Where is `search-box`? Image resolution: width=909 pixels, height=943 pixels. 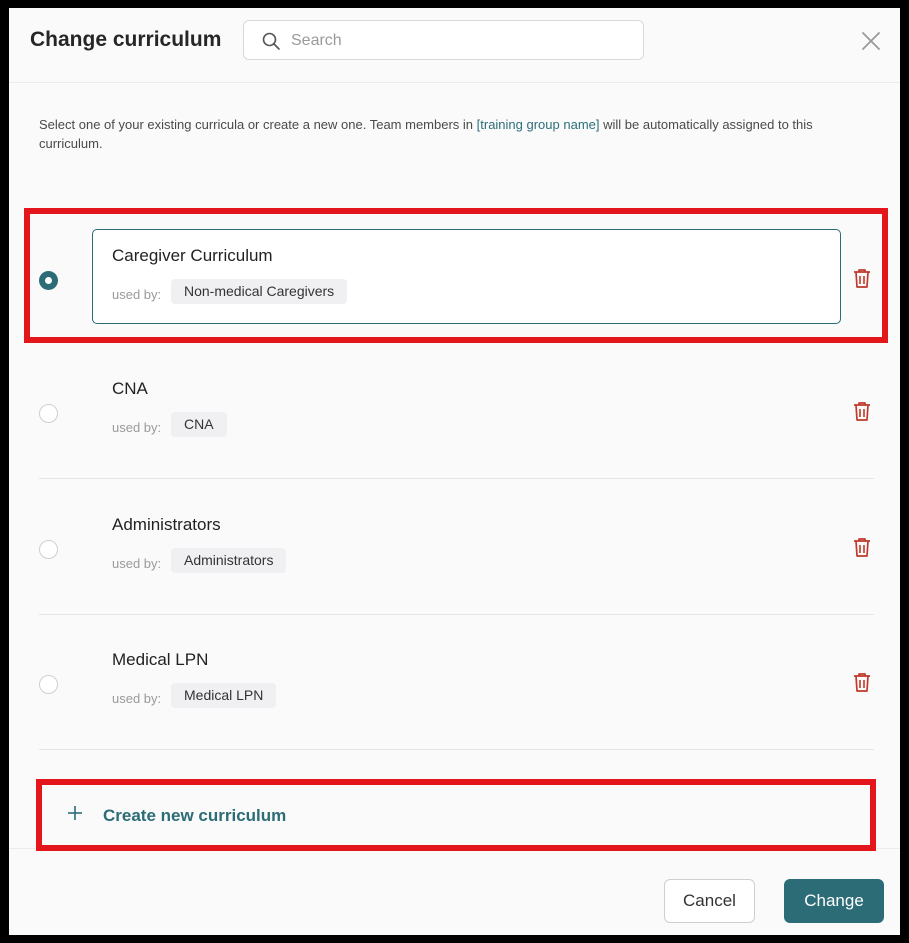 search-box is located at coordinates (443, 40).